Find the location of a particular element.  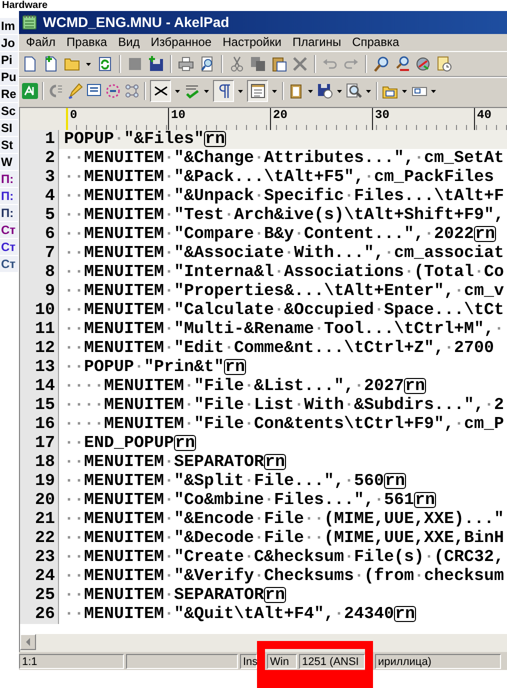

insert-mode: Ins is located at coordinates (248, 662).